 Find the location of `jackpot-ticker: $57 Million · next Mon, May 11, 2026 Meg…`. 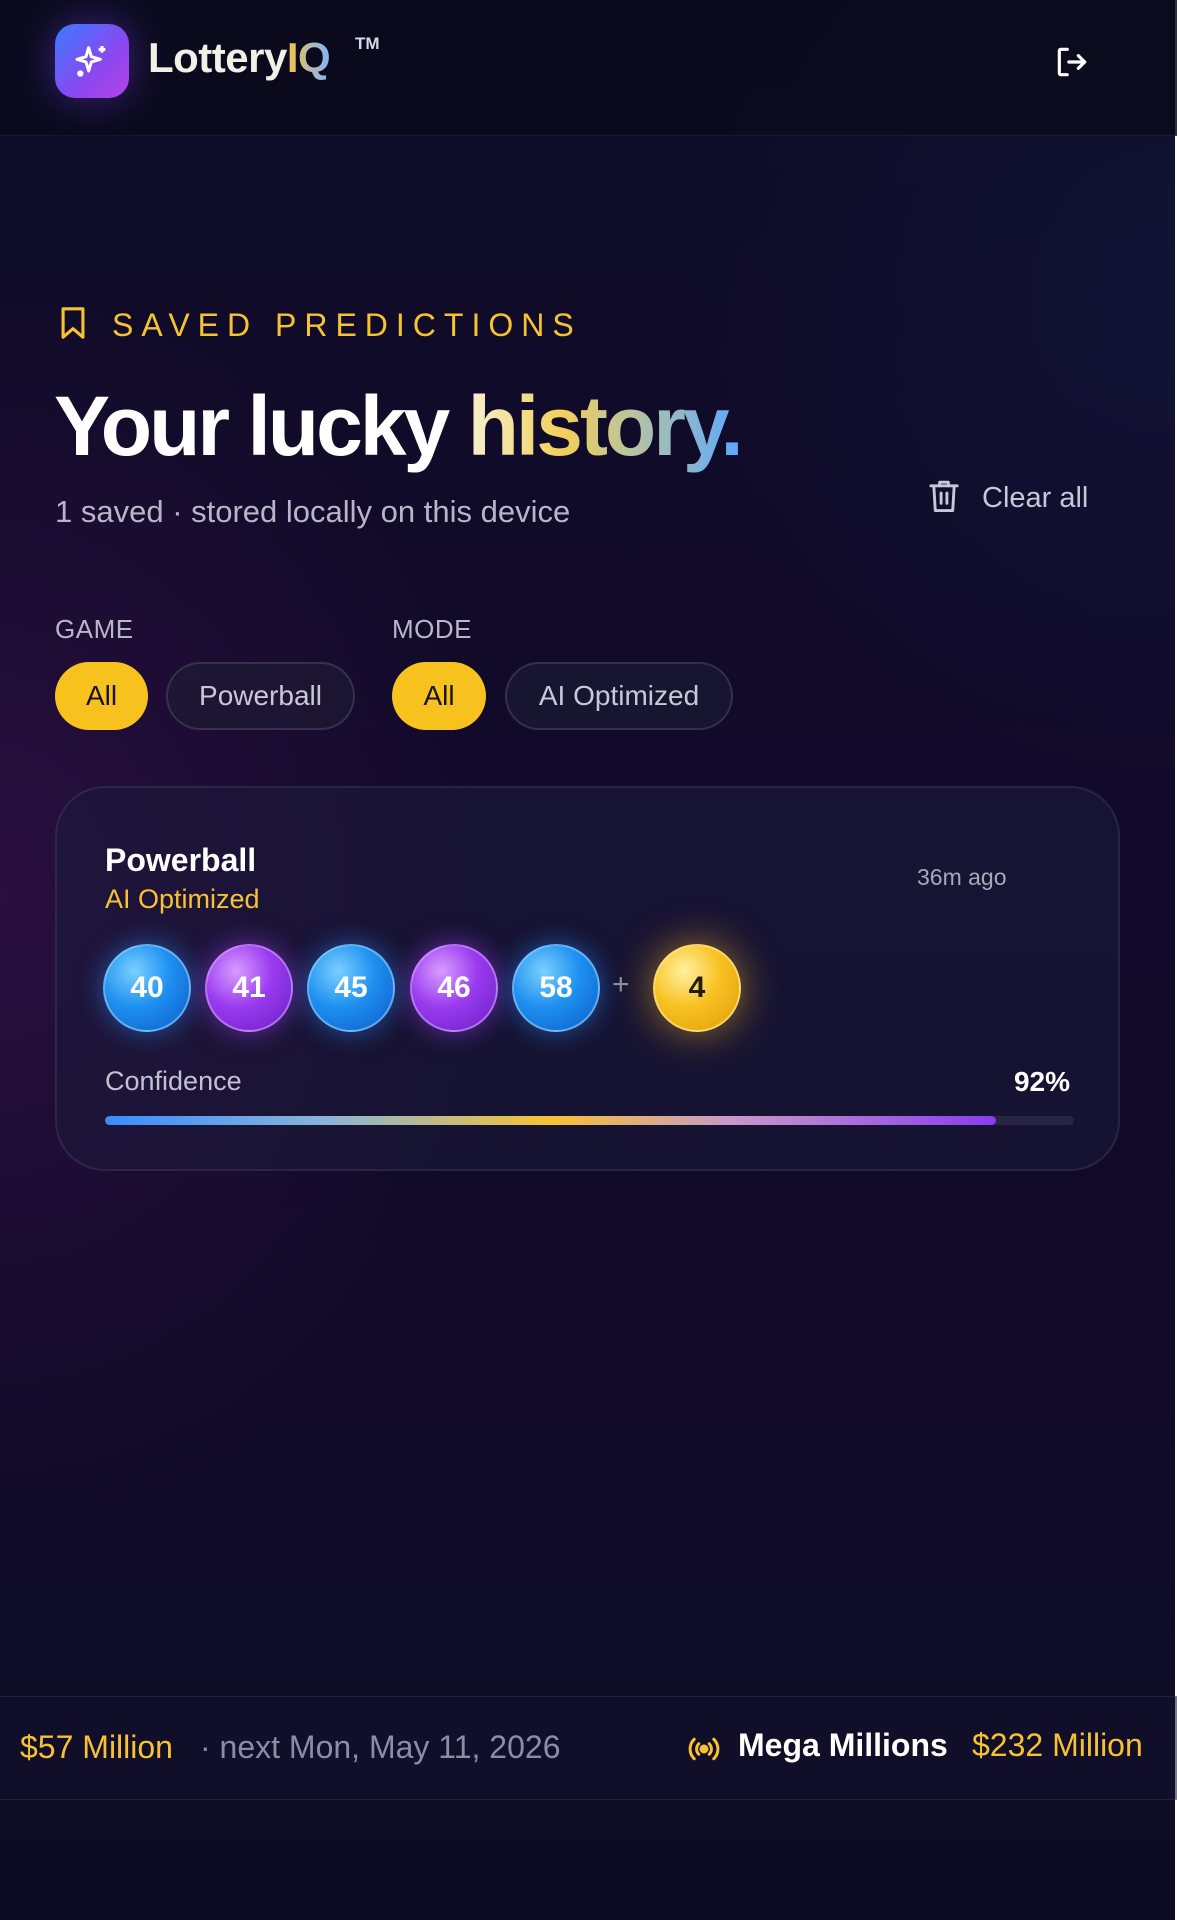

jackpot-ticker: $57 Million · next Mon, May 11, 2026 Meg… is located at coordinates (588, 1748).